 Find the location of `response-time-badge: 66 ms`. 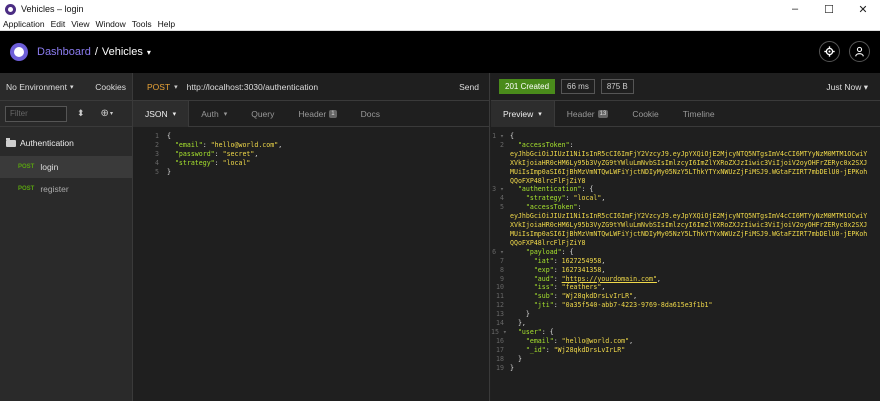

response-time-badge: 66 ms is located at coordinates (578, 86).